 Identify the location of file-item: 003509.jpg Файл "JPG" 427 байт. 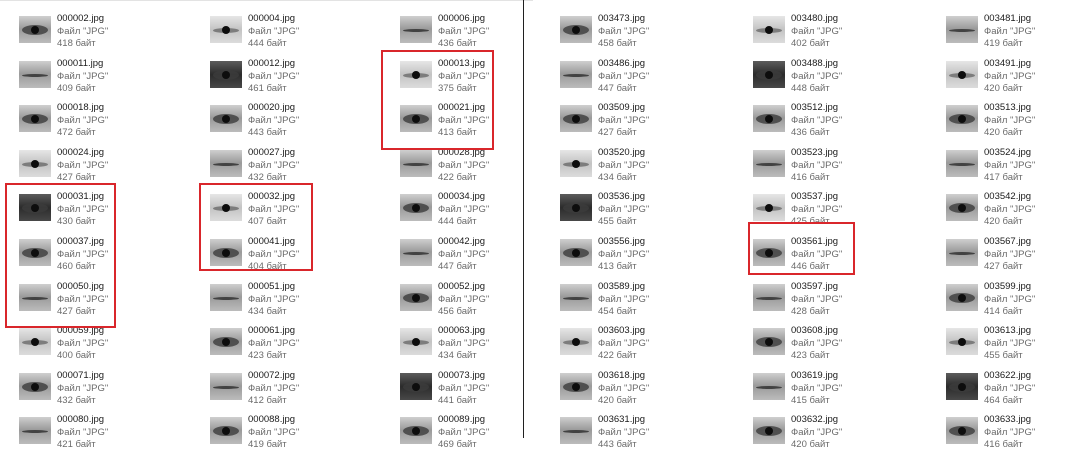
(645, 122).